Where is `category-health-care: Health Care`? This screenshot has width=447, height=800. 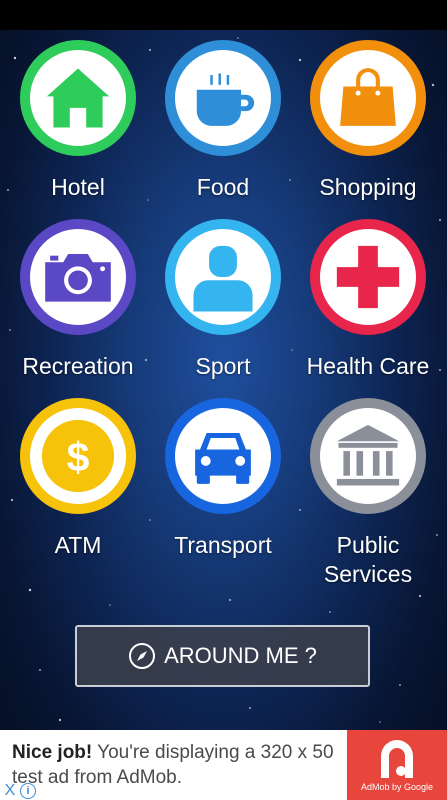
category-health-care: Health Care is located at coordinates (368, 300).